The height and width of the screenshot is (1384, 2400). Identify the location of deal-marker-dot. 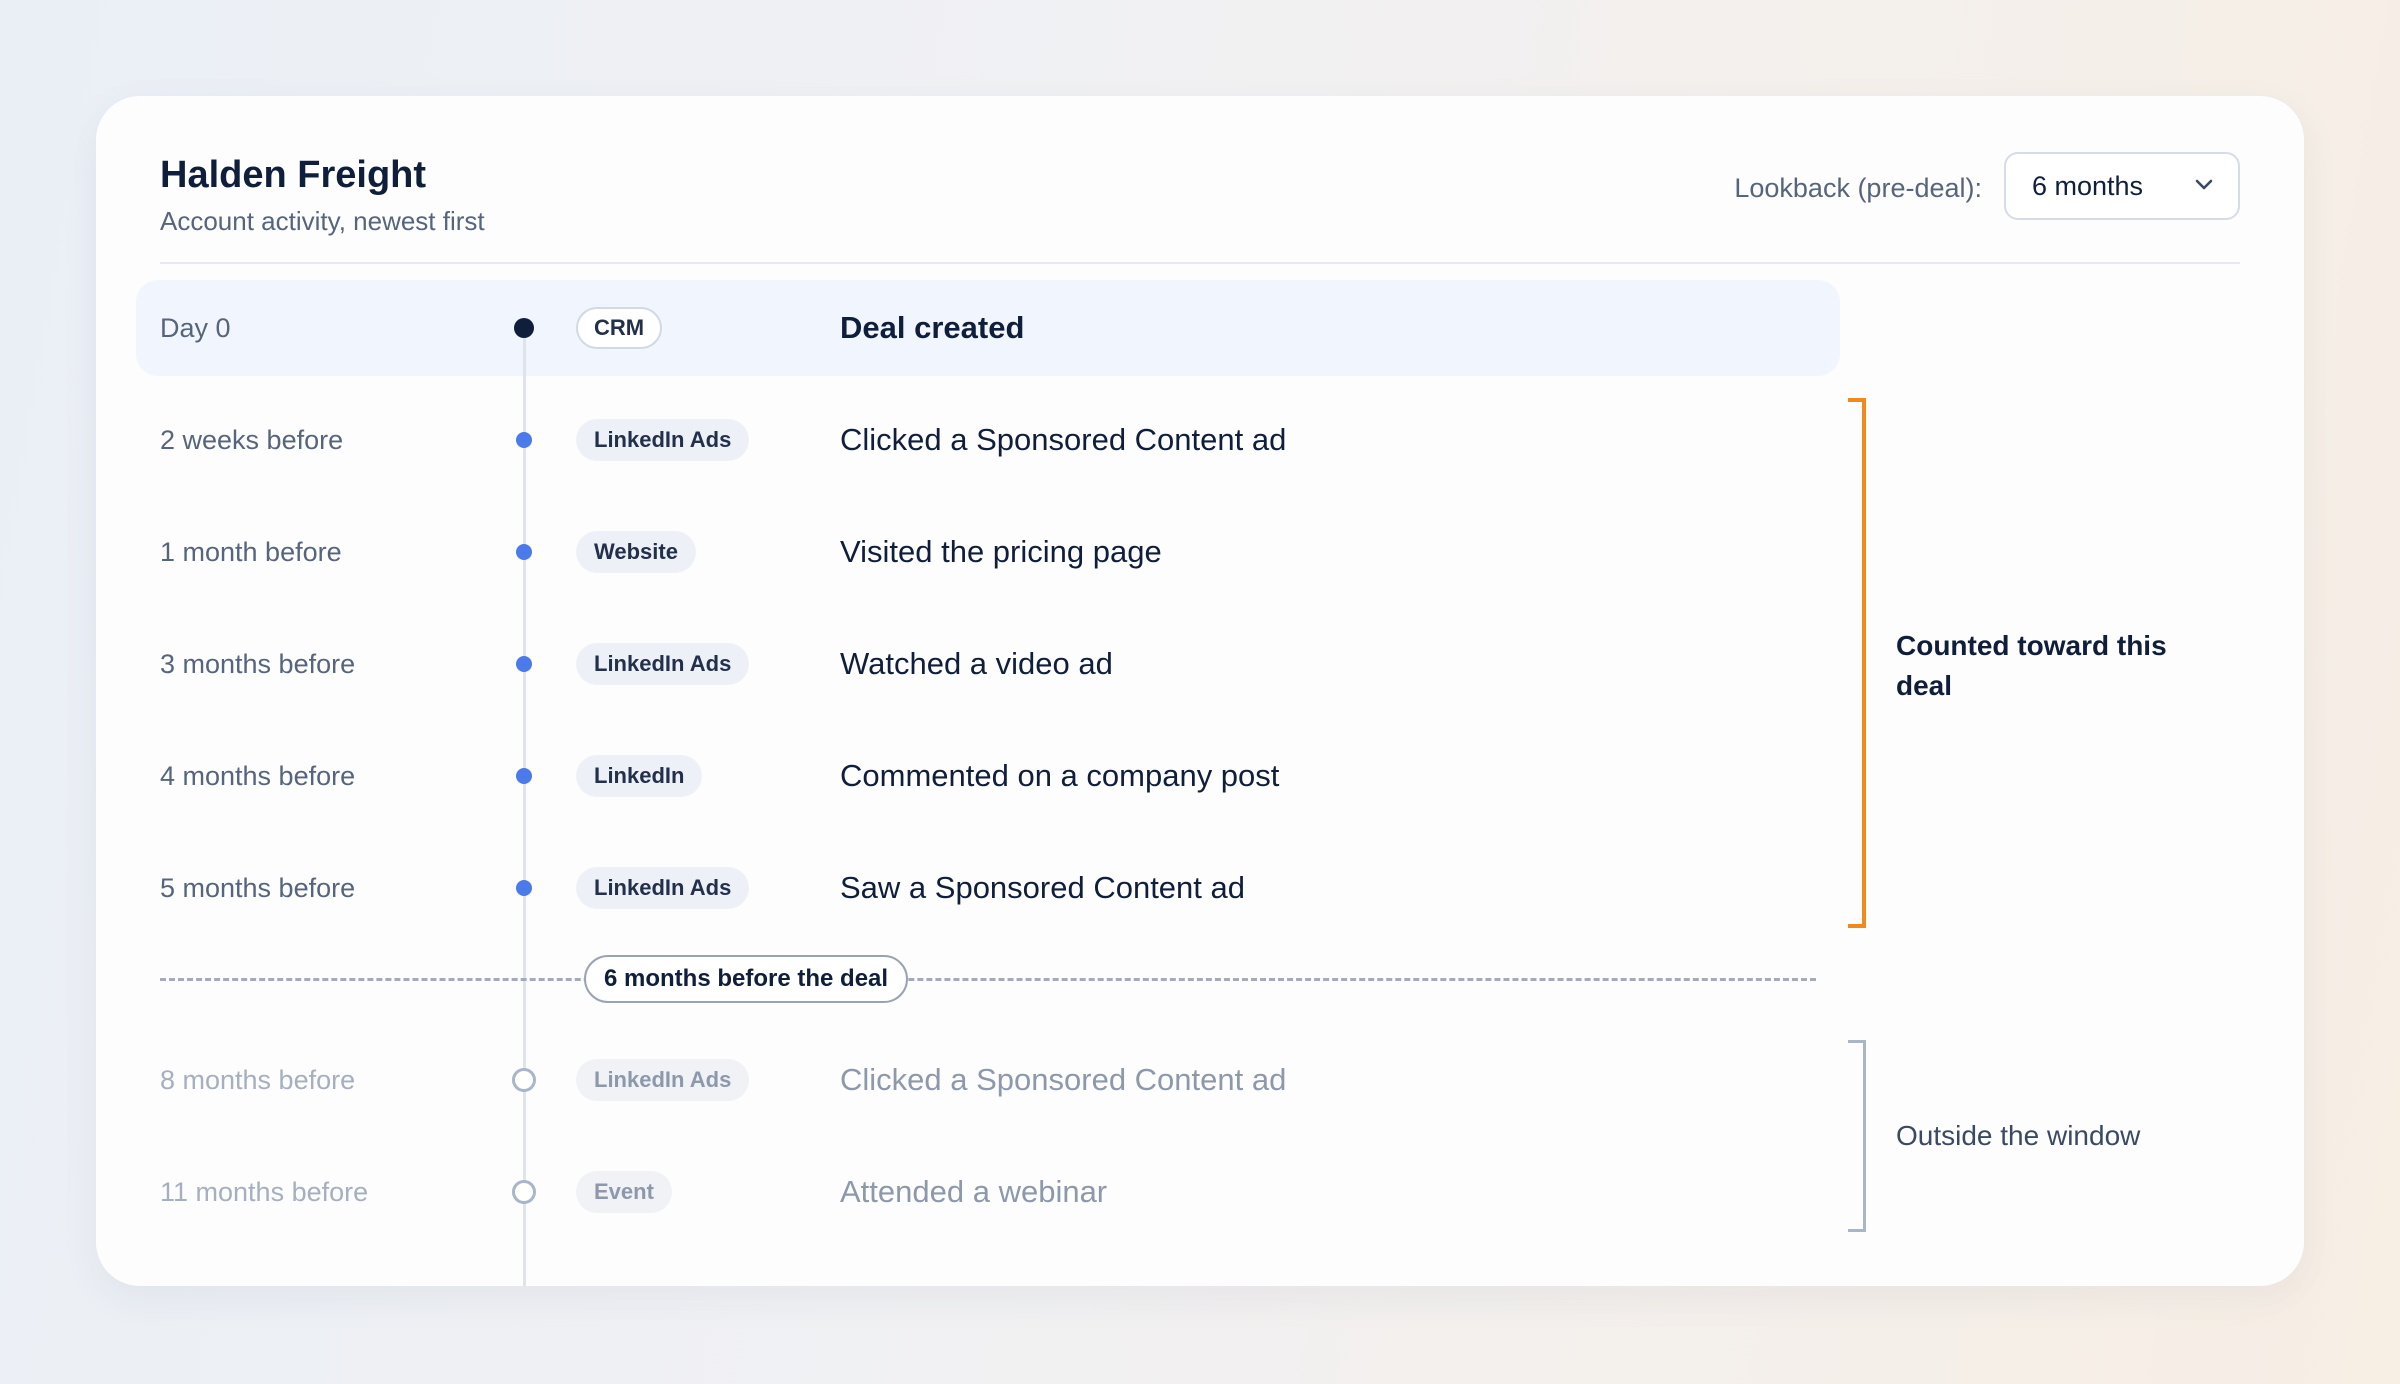
(524, 328).